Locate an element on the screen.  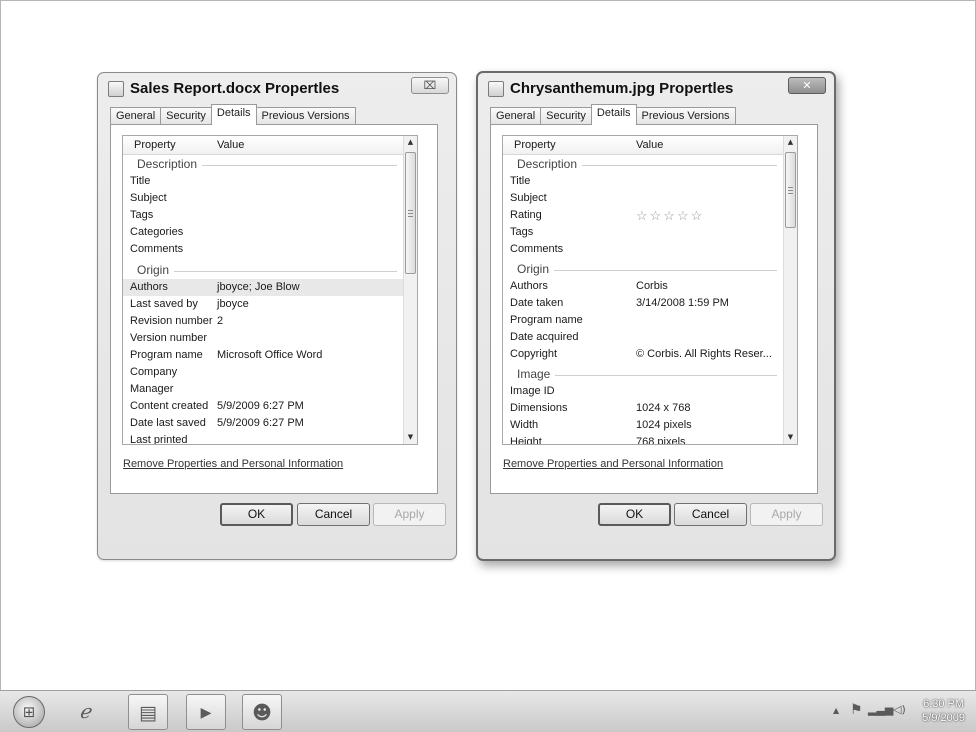
property-name: Date acquired is located at coordinates (544, 337).